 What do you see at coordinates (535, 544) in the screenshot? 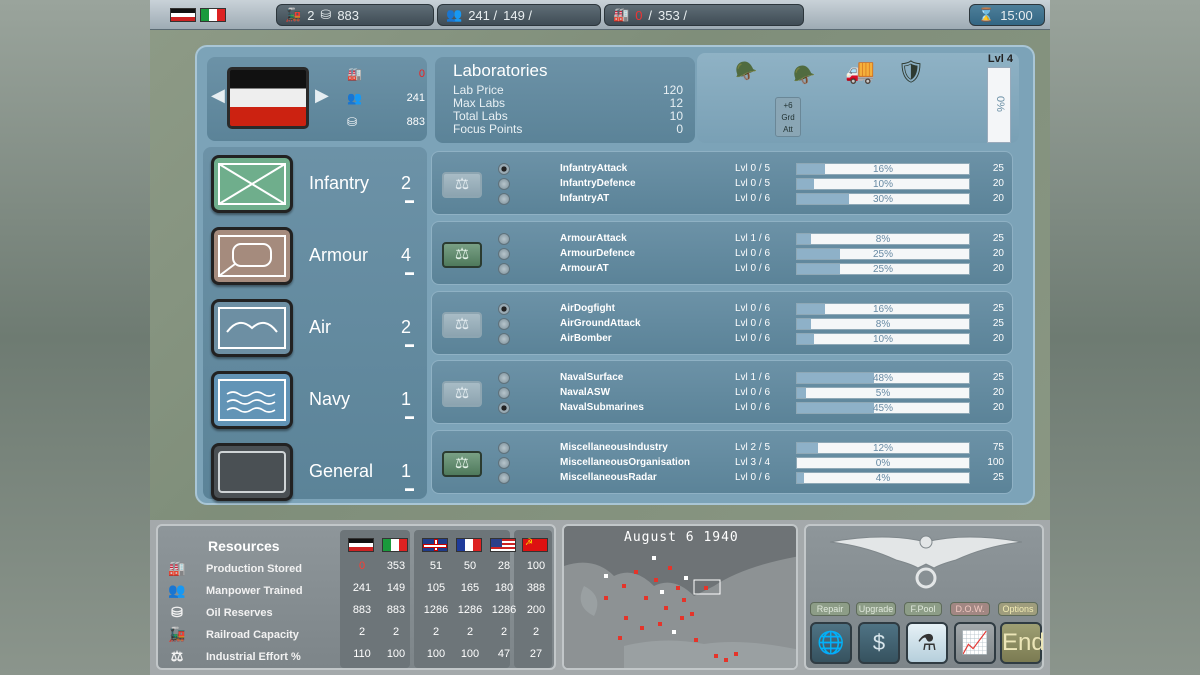
I see `su-flag-icon` at bounding box center [535, 544].